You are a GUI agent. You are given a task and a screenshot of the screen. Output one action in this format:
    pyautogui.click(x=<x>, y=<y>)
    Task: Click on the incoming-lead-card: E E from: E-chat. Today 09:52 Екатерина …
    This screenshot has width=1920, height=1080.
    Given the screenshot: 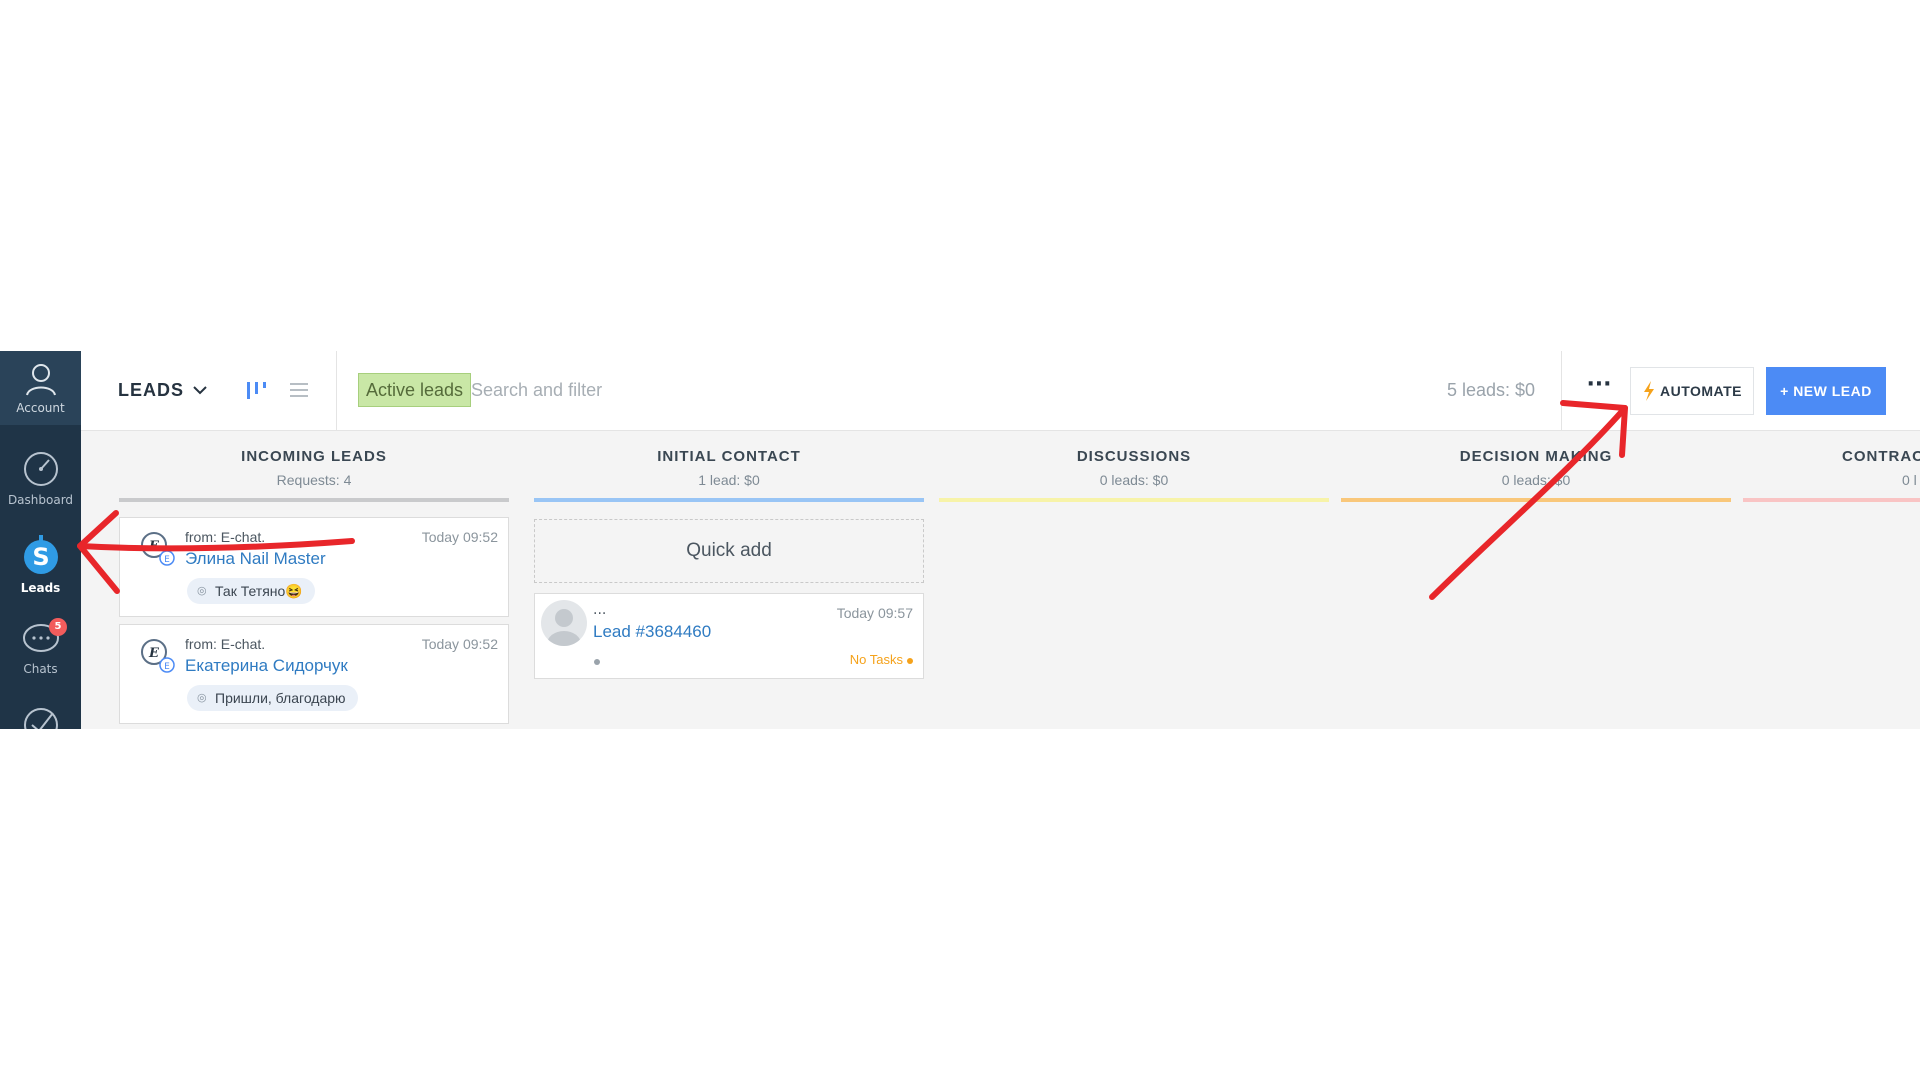 What is the action you would take?
    pyautogui.click(x=314, y=674)
    